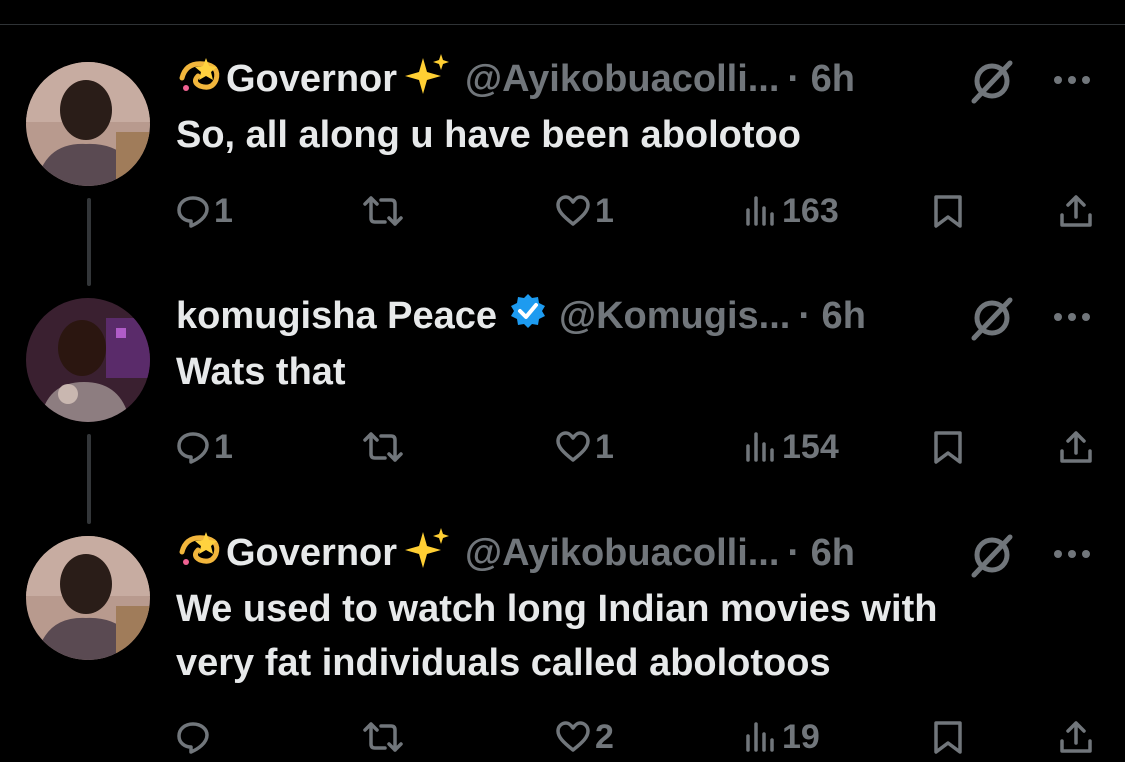 The image size is (1125, 762). What do you see at coordinates (557, 609) in the screenshot?
I see `tweet-text-line: We used to watch long Indian movies with` at bounding box center [557, 609].